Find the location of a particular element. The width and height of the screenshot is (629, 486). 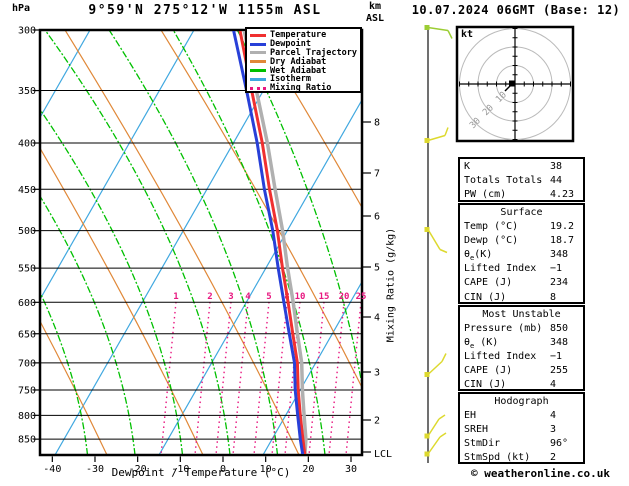

table-row-label: Dewp (°C) is located at coordinates (491, 241).